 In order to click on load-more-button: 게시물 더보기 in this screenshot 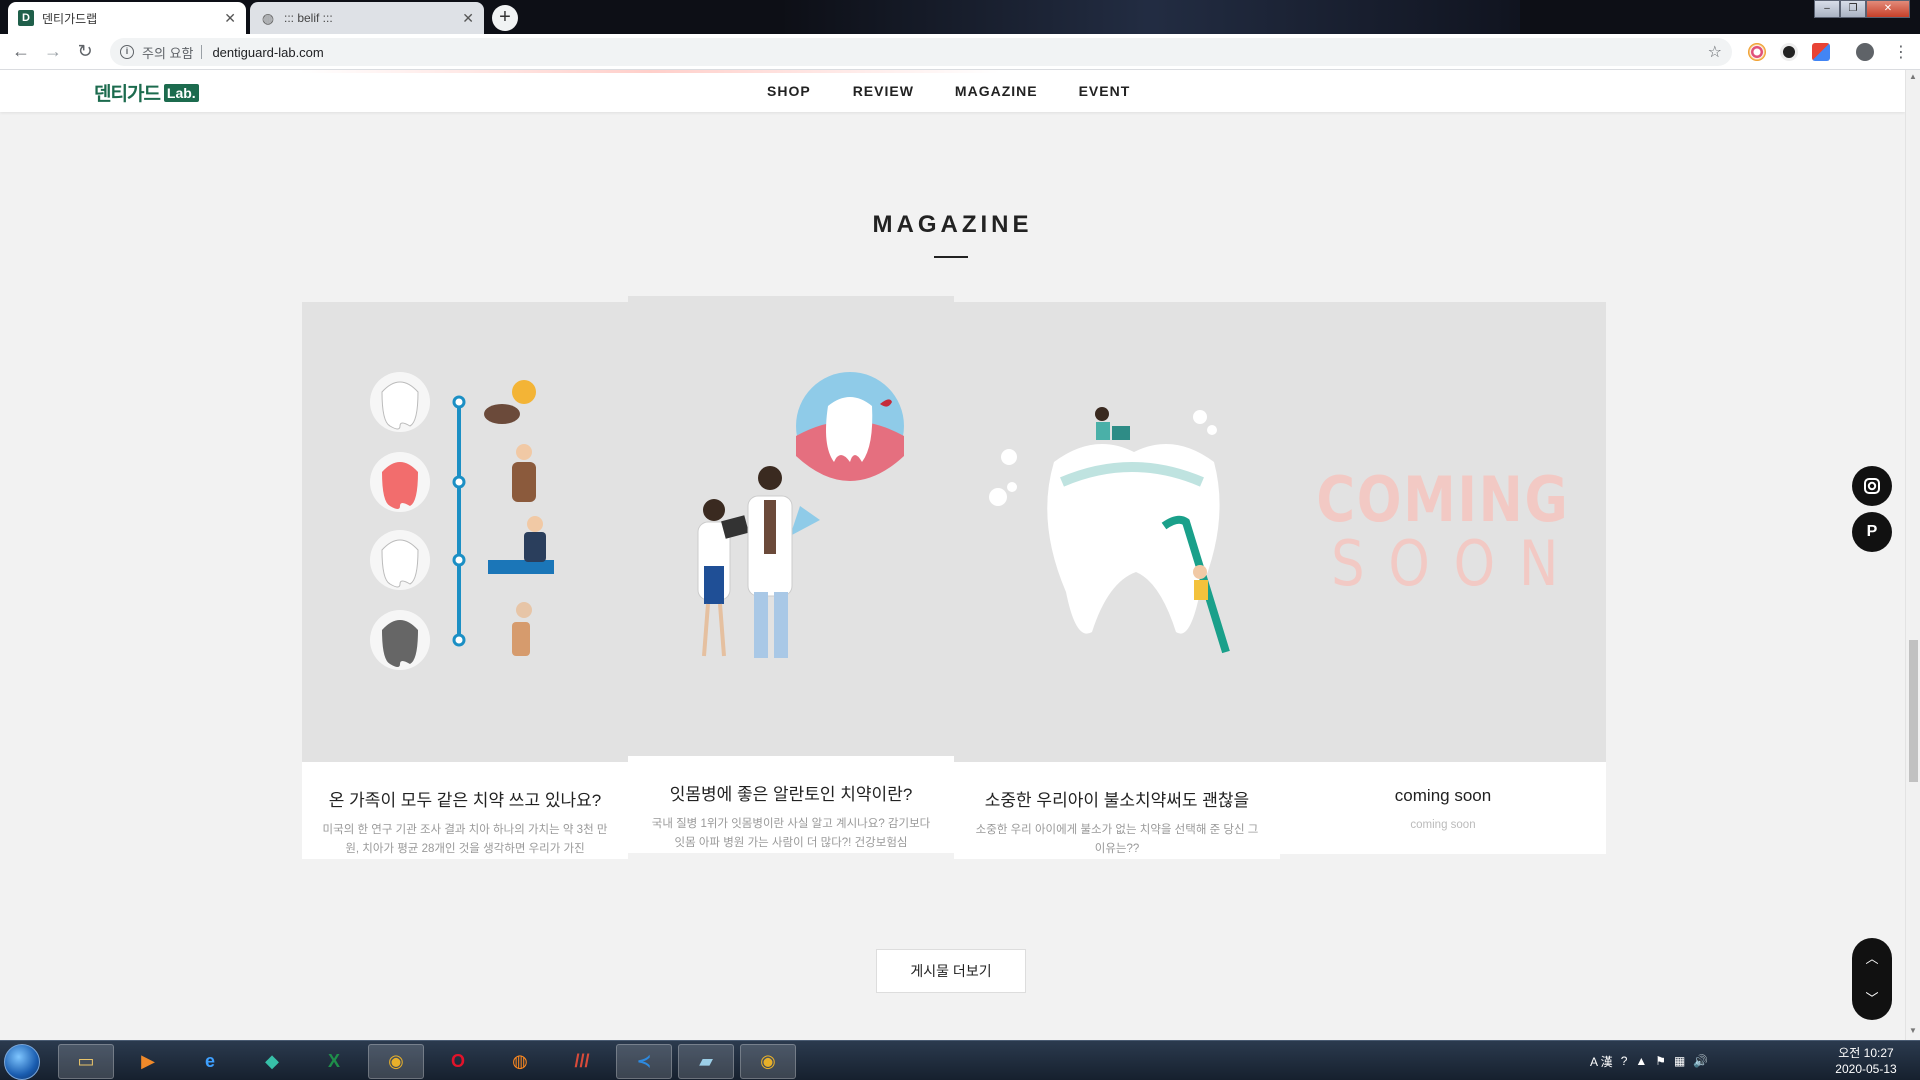, I will do `click(951, 971)`.